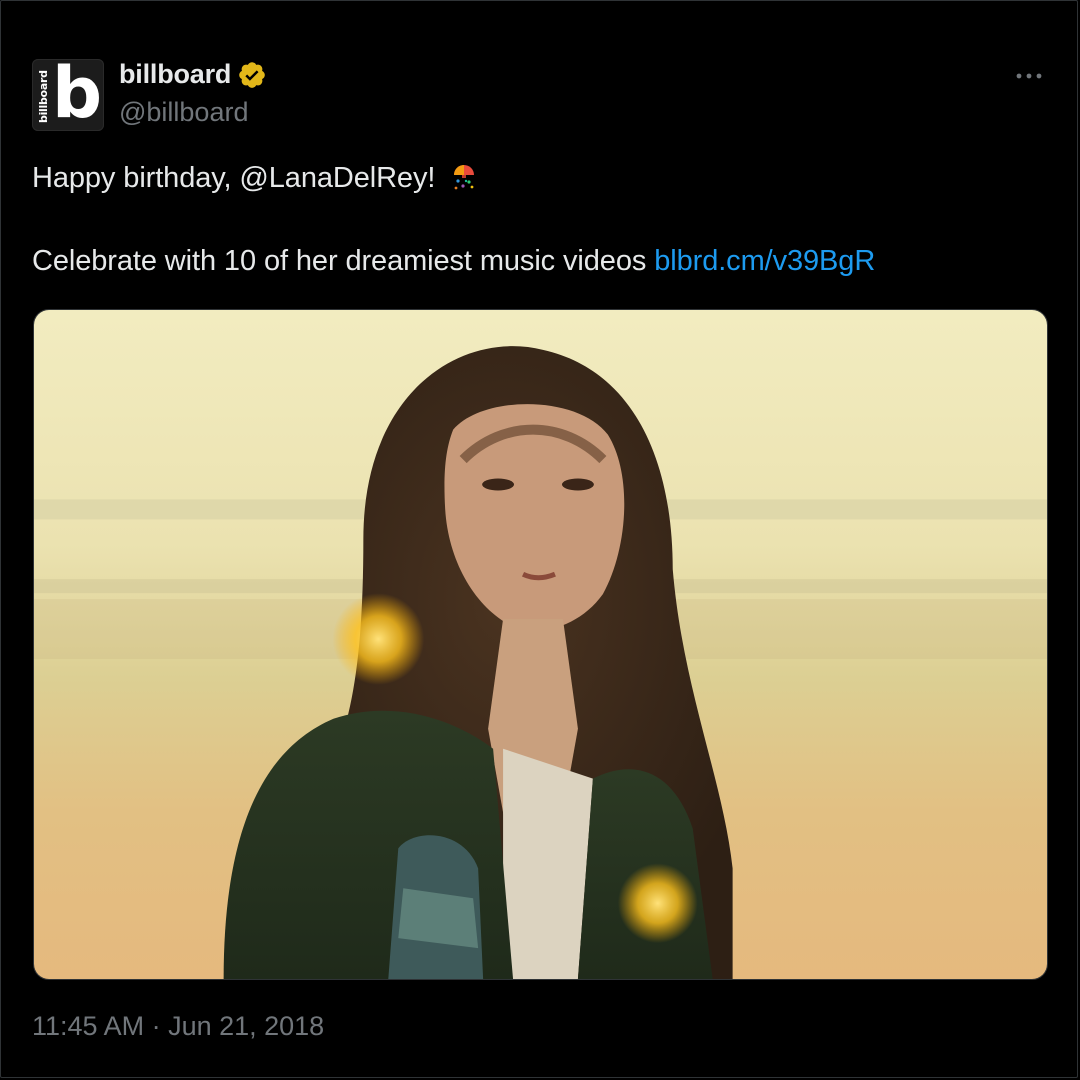 This screenshot has width=1080, height=1080. What do you see at coordinates (1029, 76) in the screenshot?
I see `more-options-icon` at bounding box center [1029, 76].